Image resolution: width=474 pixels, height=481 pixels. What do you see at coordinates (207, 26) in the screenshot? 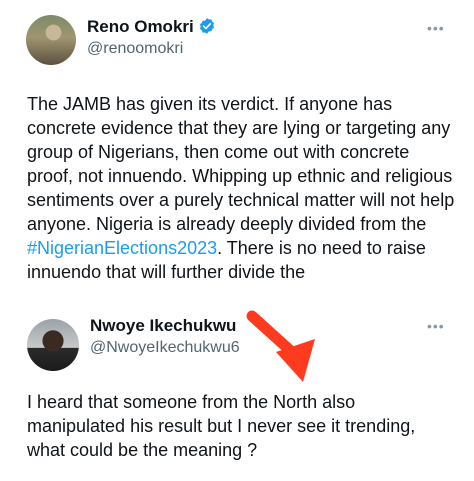
I see `verified-badge-icon` at bounding box center [207, 26].